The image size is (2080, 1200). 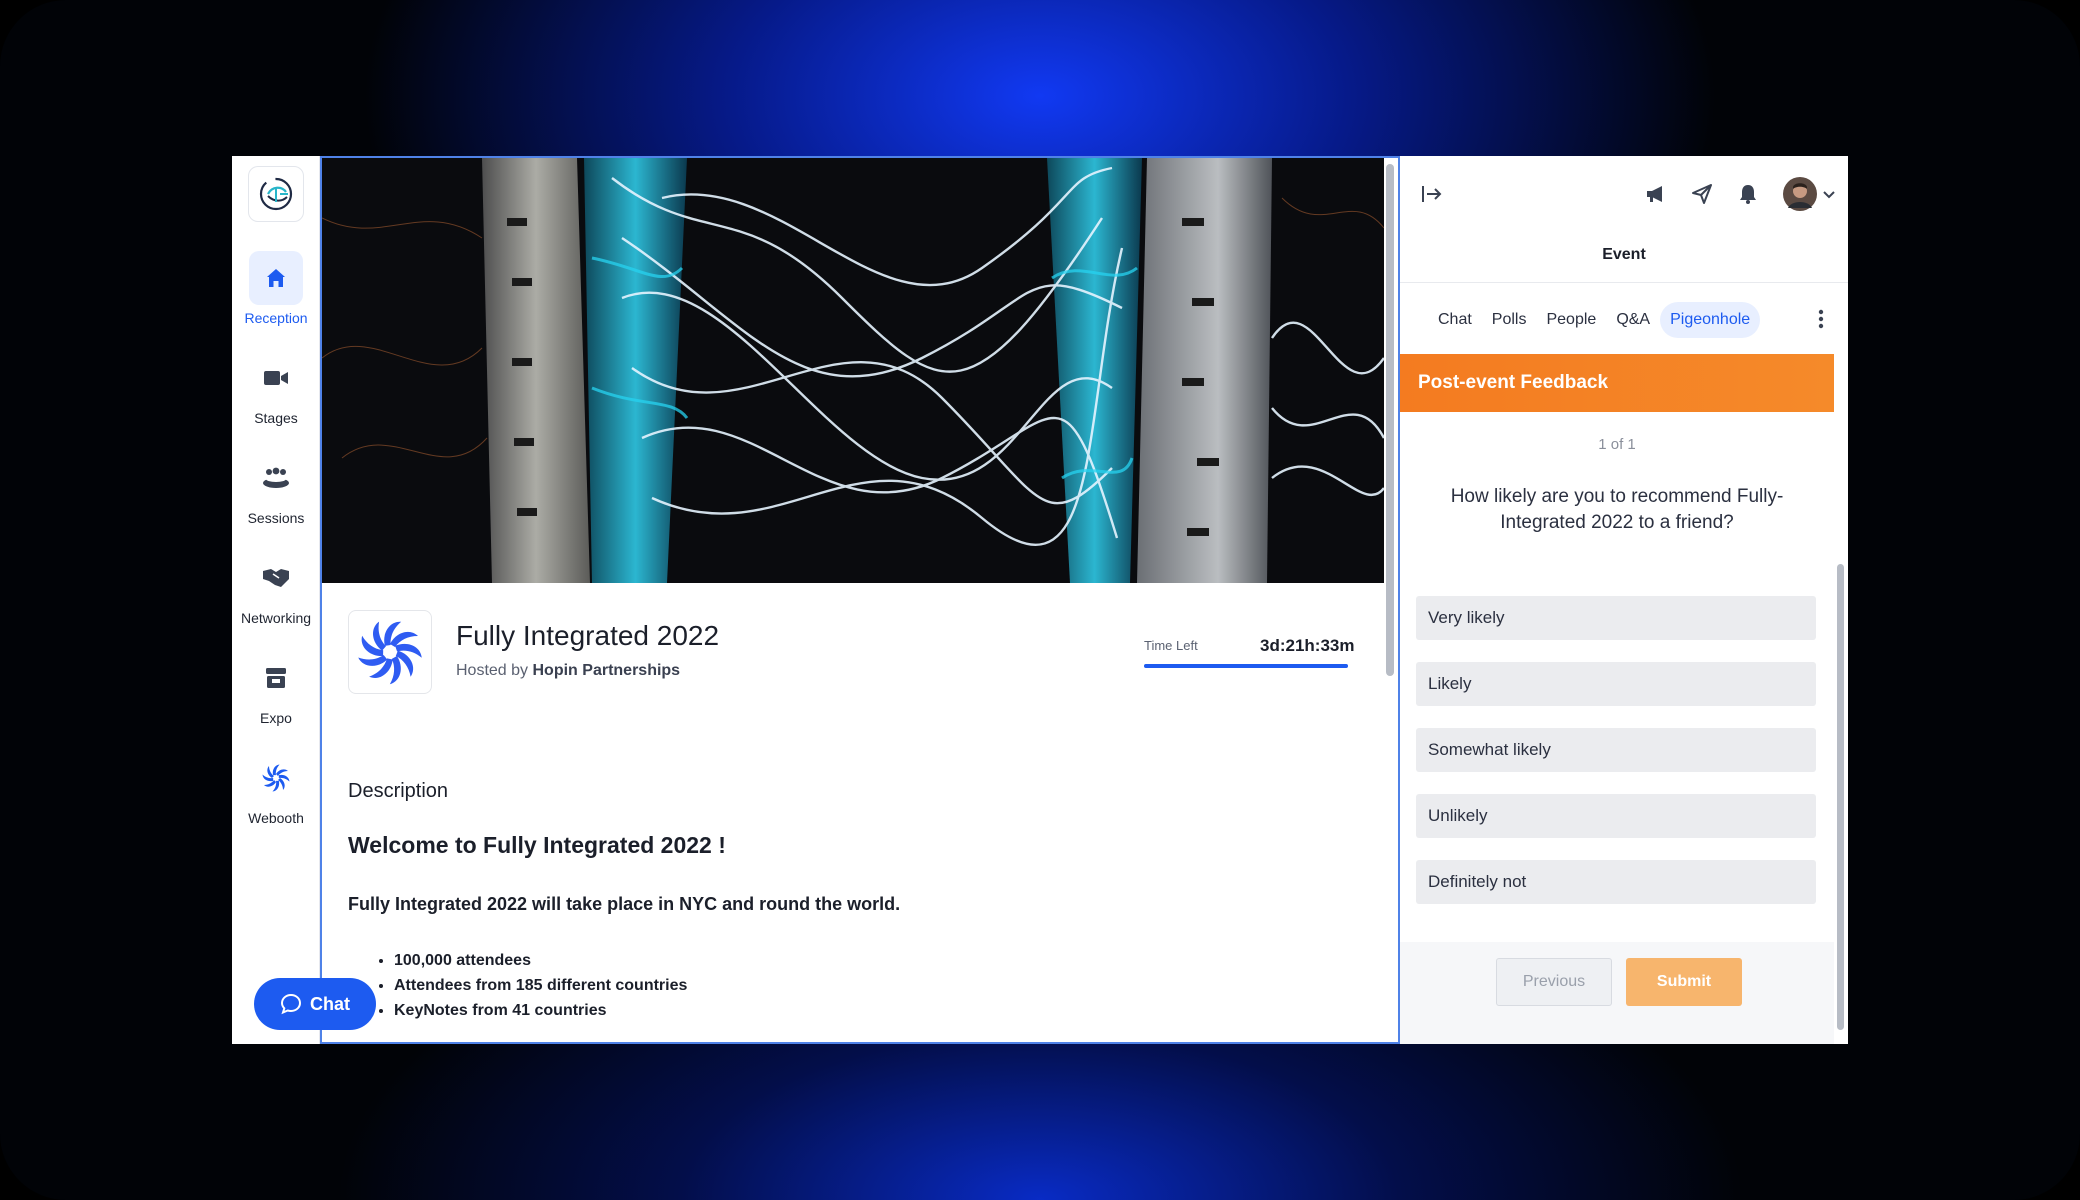 I want to click on nav-item-stages: Stages, so click(x=276, y=396).